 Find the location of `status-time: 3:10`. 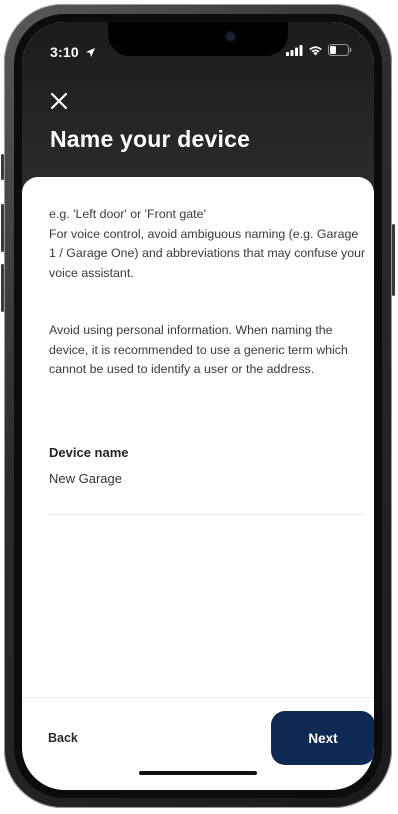

status-time: 3:10 is located at coordinates (73, 52).